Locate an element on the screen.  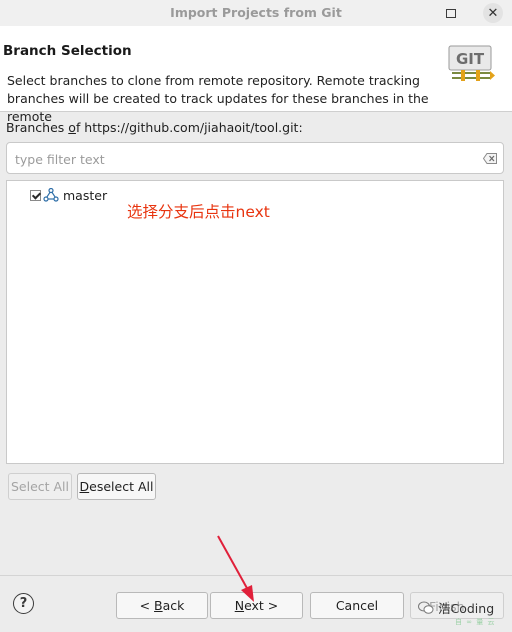
select-all-label: Select All is located at coordinates (40, 486).